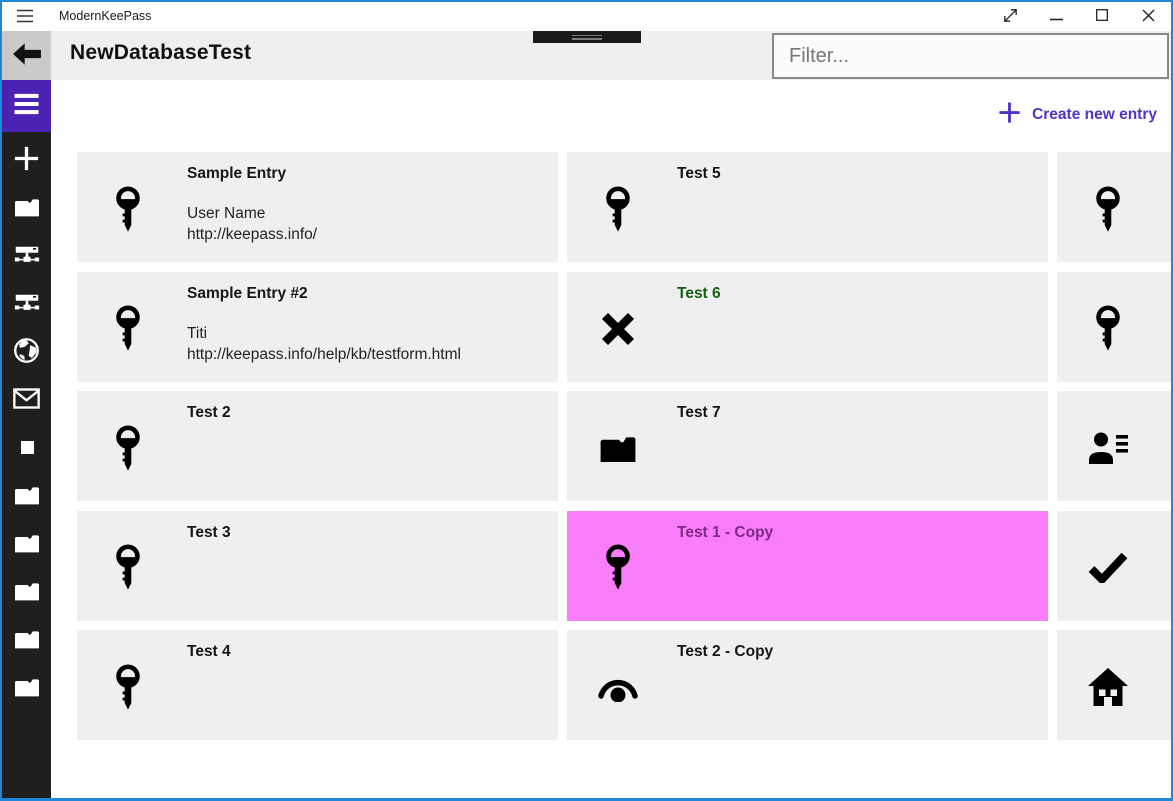  What do you see at coordinates (618, 687) in the screenshot?
I see `eye-icon` at bounding box center [618, 687].